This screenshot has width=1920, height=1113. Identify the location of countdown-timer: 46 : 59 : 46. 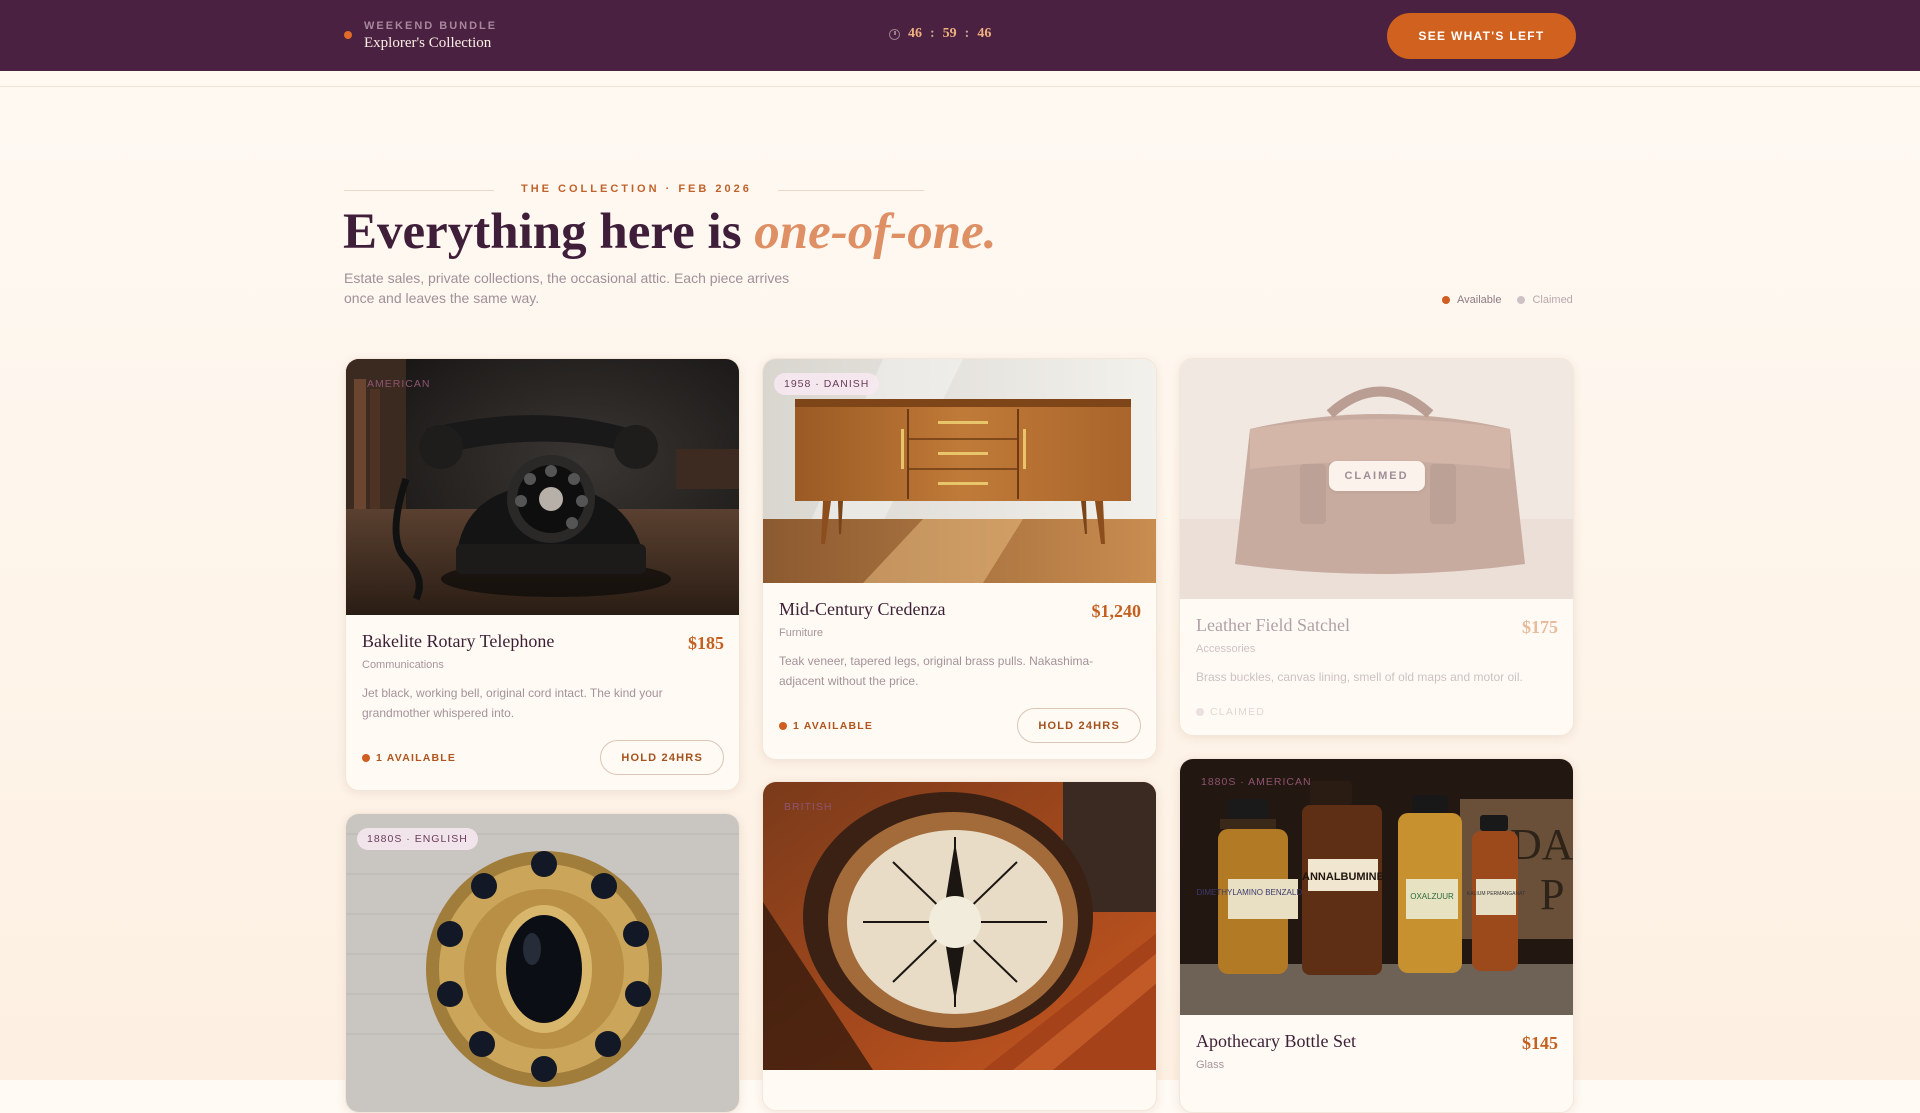
(940, 34).